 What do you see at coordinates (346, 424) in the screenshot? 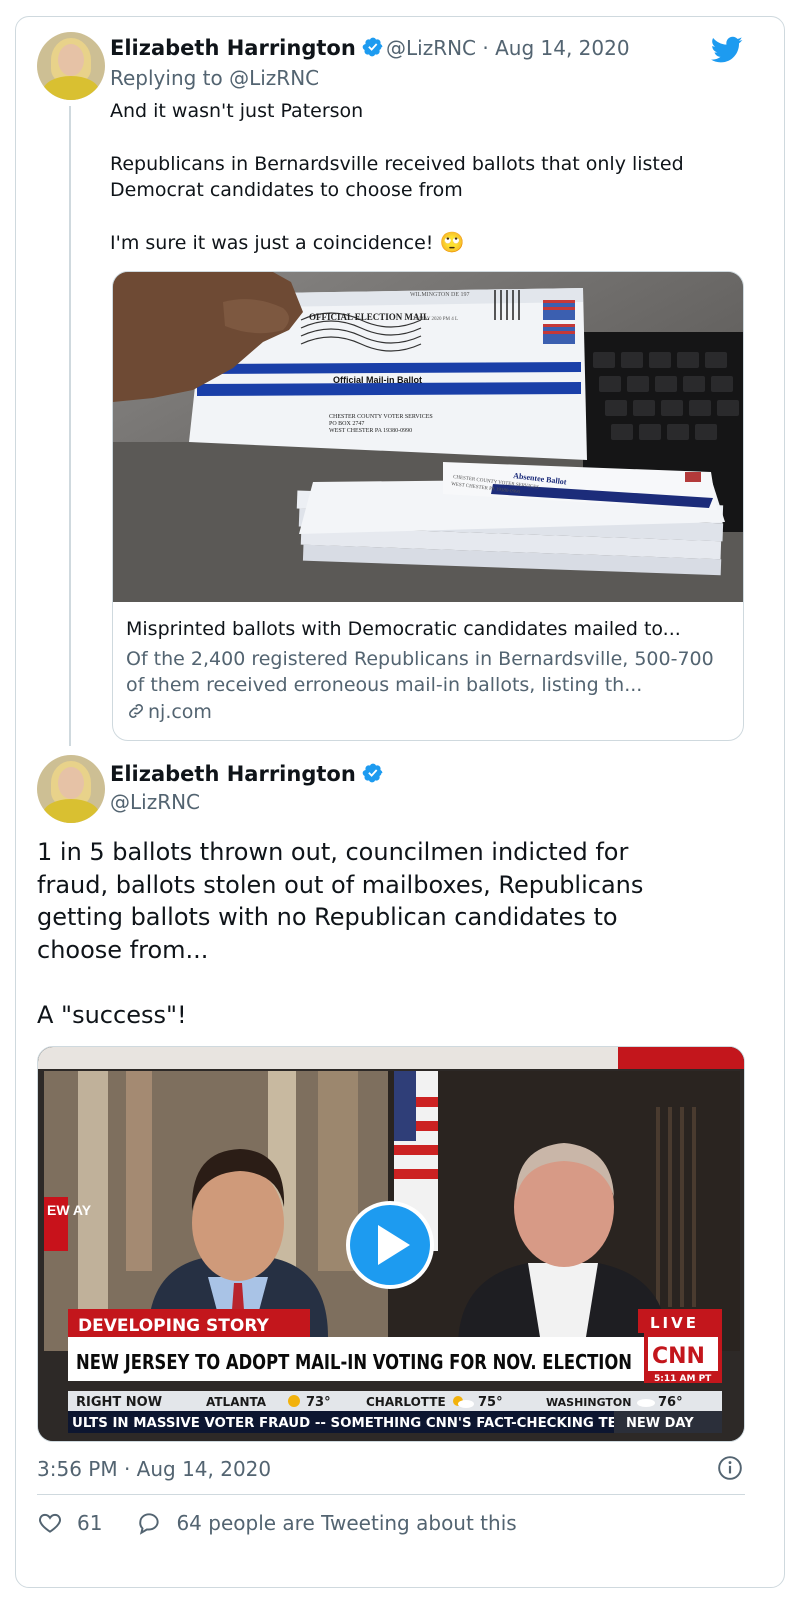
I see `envelope-address-line-2: PO BOX 2747` at bounding box center [346, 424].